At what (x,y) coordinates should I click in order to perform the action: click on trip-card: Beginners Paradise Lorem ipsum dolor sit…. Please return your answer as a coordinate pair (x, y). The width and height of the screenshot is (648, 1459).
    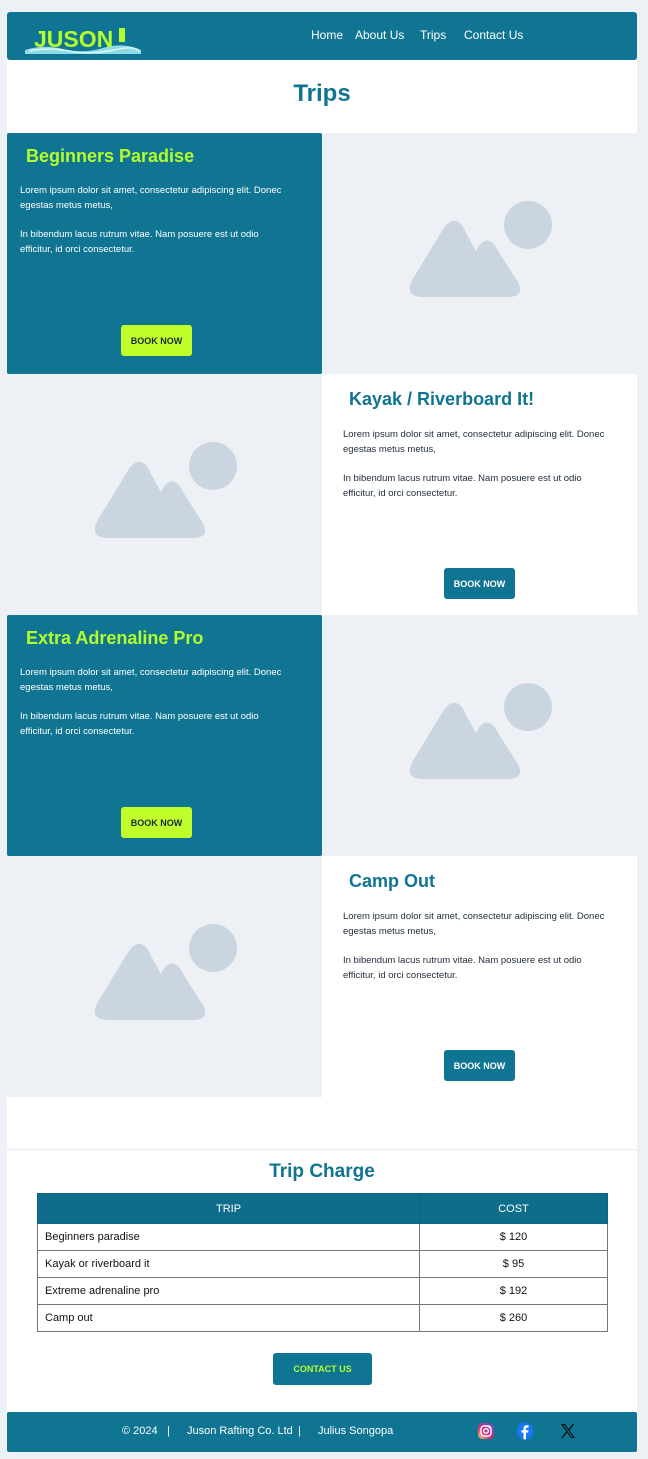
    Looking at the image, I should click on (164, 253).